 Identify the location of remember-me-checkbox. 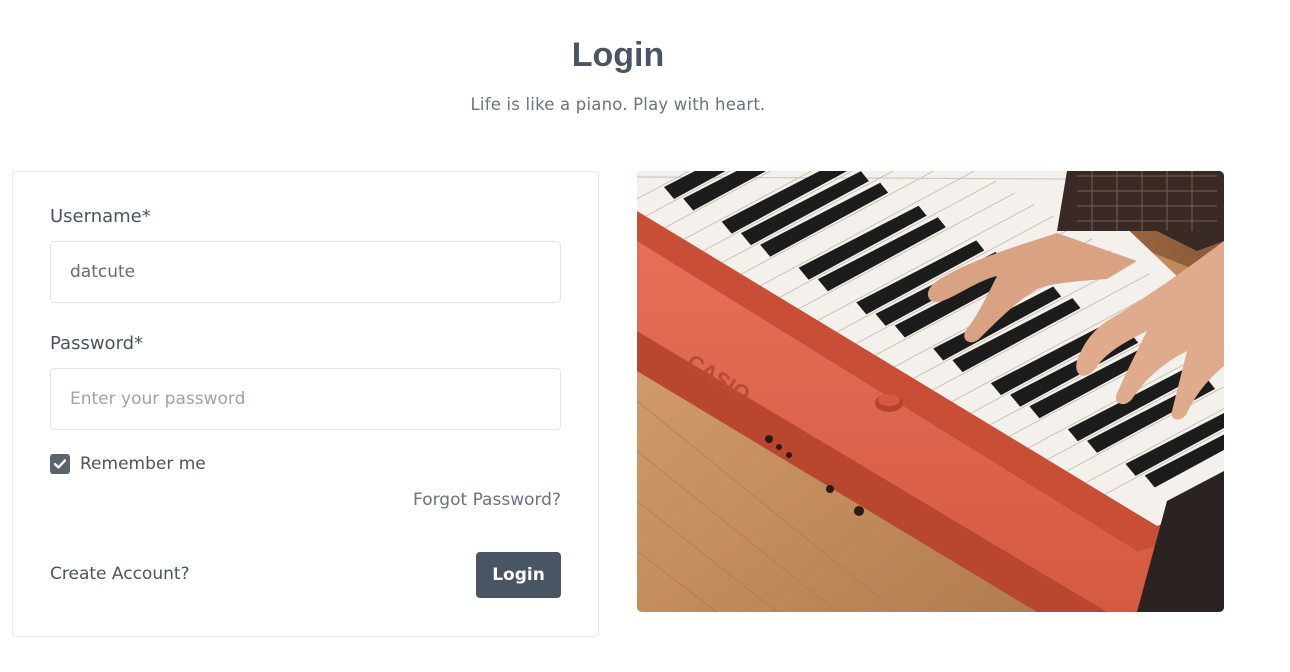
(60, 464).